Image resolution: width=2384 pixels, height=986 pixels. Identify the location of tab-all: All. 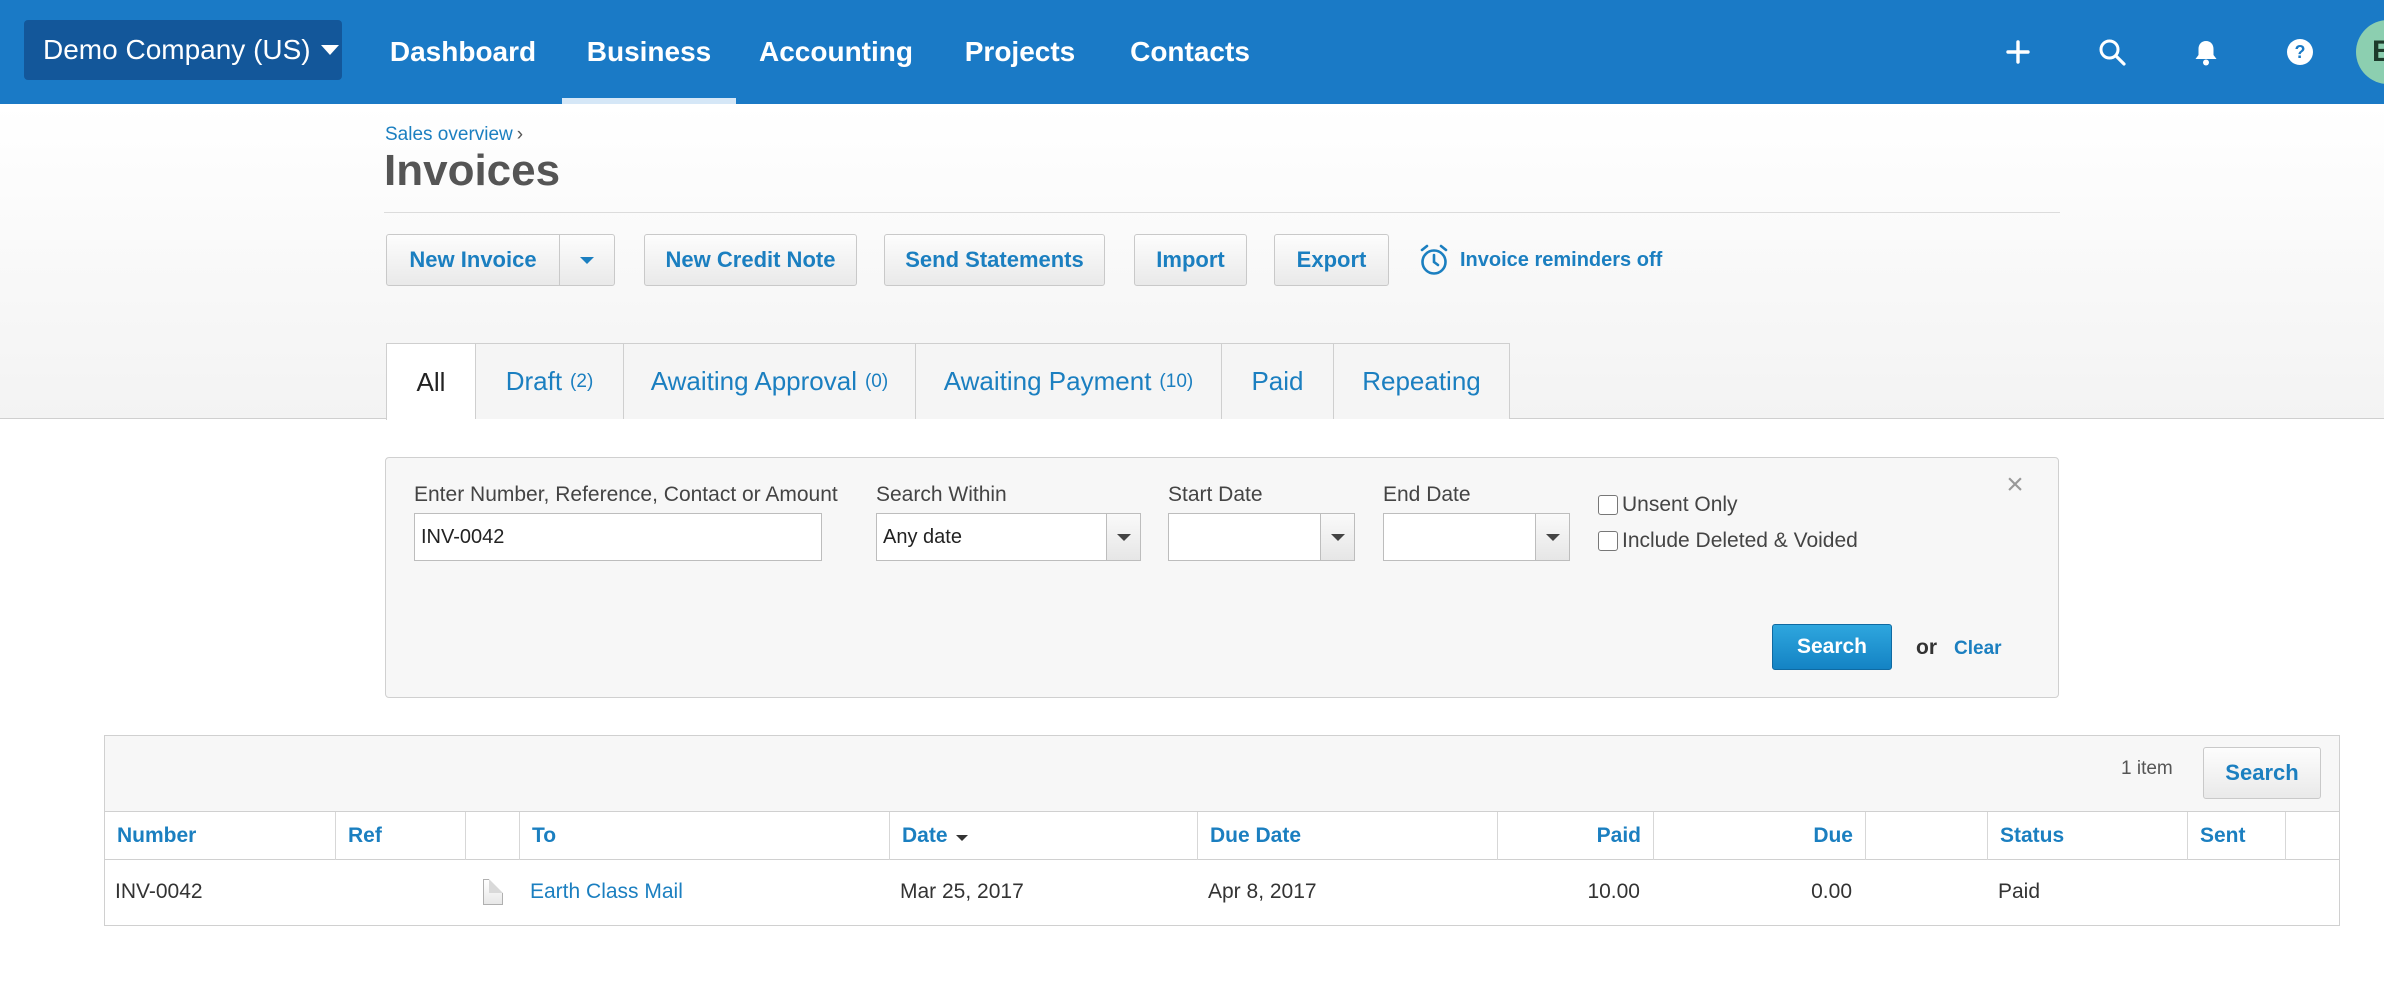
(430, 381).